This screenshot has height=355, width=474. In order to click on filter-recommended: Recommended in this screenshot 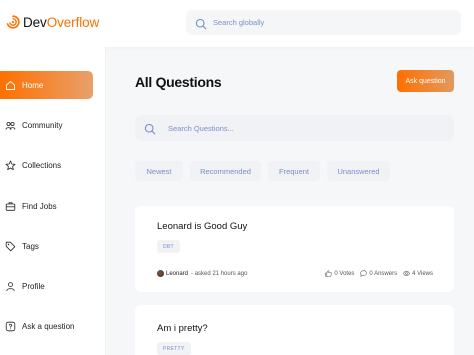, I will do `click(225, 171)`.